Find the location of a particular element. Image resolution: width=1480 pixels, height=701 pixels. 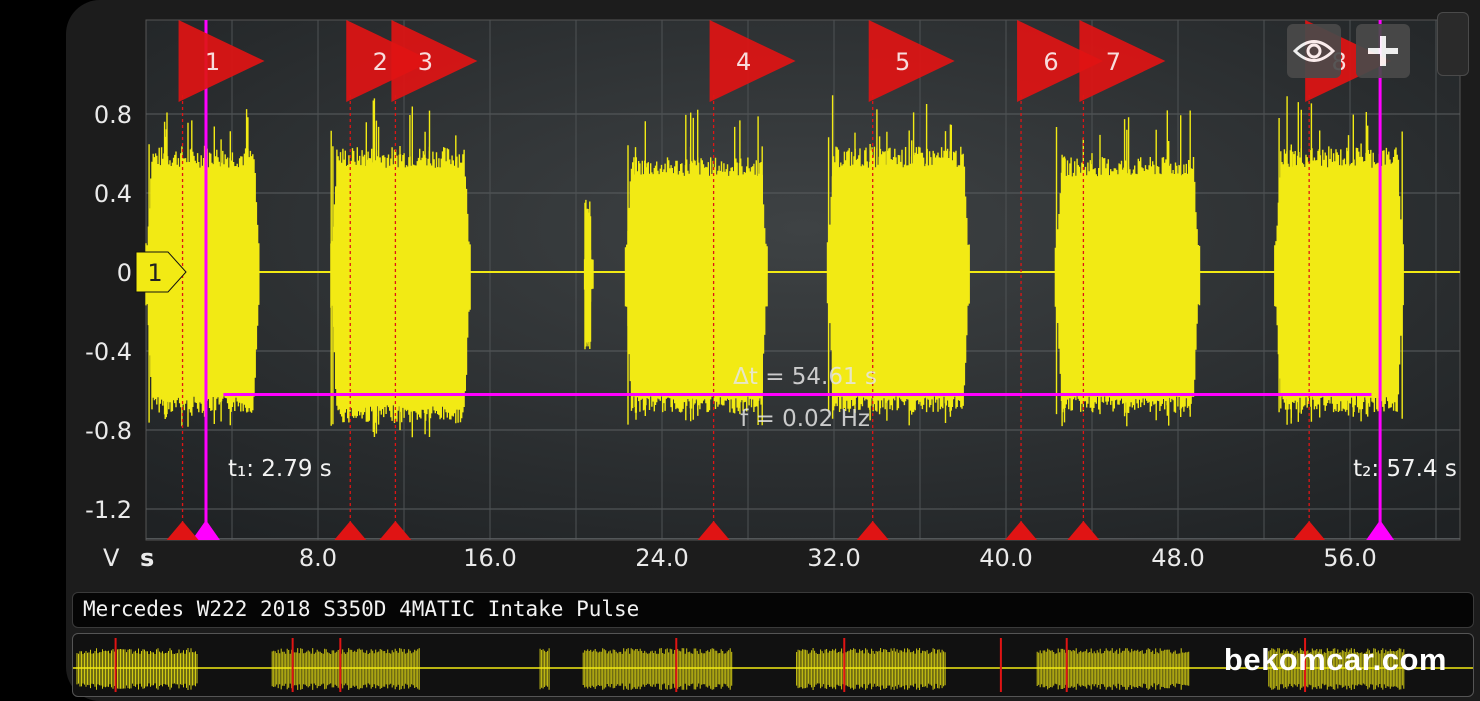

y-axis-labels: 0.8 0.4 0 -0.4 -0.8 -1.2 is located at coordinates (108, 312).